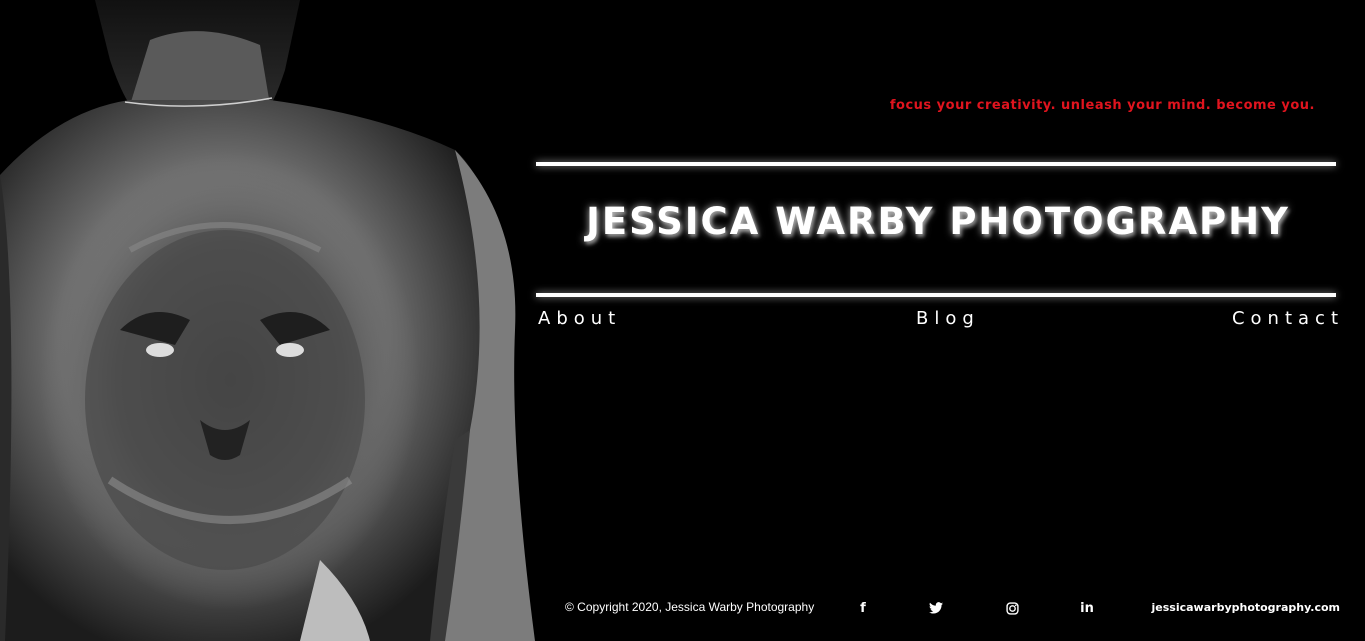 This screenshot has height=641, width=1365. Describe the element at coordinates (948, 318) in the screenshot. I see `nav-link-blog: Blog` at that location.